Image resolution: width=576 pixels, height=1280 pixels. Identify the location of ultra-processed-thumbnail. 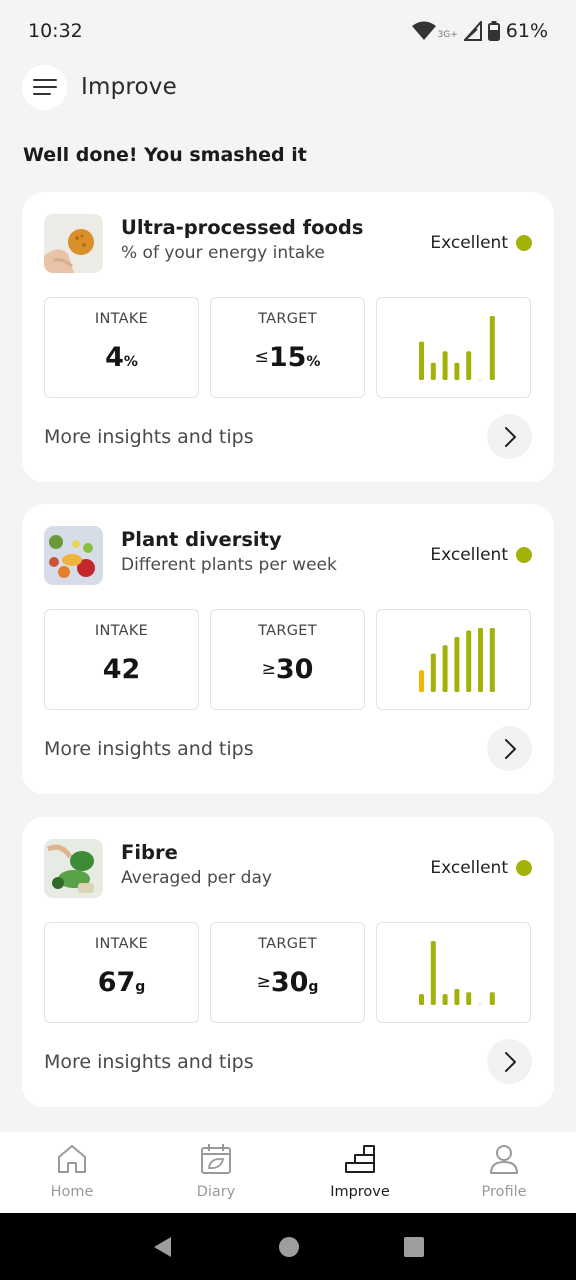
(73, 243).